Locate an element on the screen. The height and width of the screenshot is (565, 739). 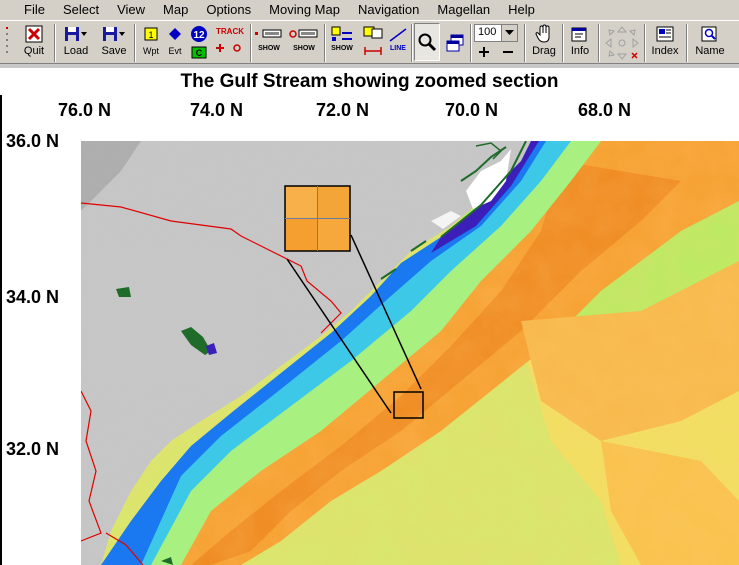
name-label: Name is located at coordinates (710, 51).